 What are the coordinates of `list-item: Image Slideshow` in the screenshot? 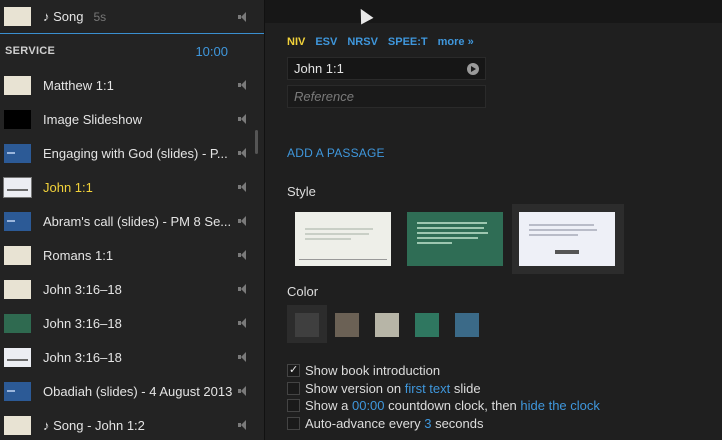 It's located at (132, 119).